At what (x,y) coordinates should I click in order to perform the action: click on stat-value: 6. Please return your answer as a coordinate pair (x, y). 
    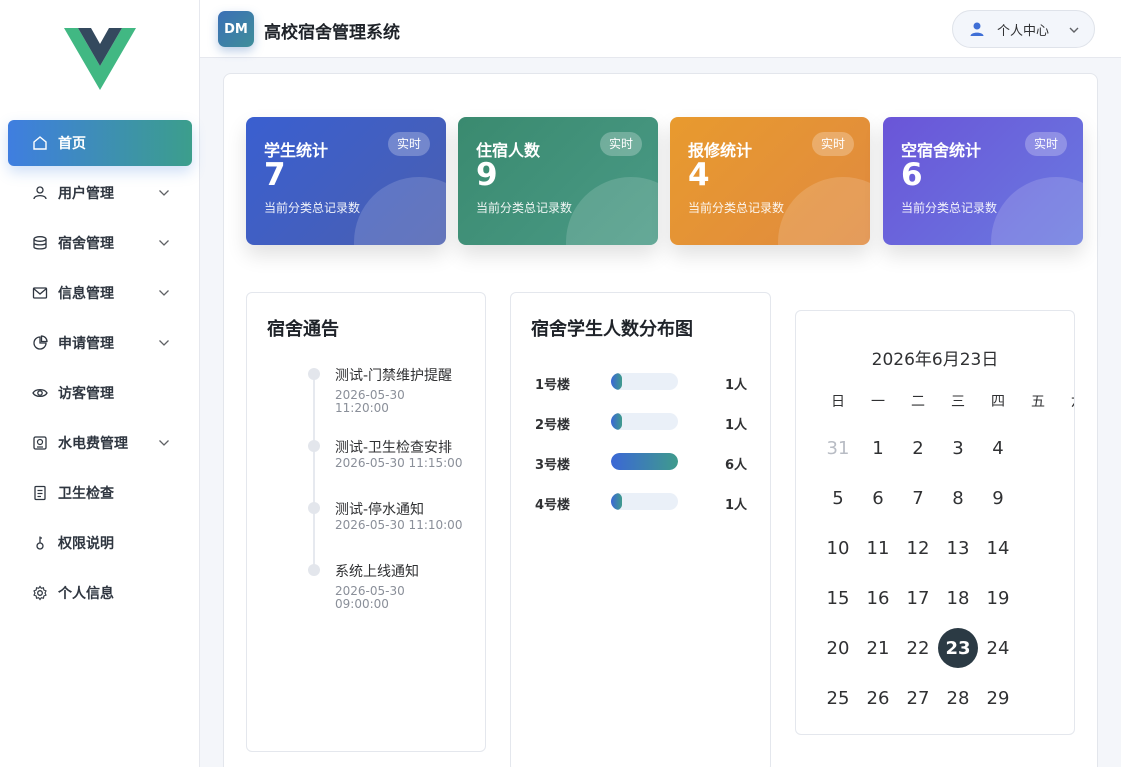
    Looking at the image, I should click on (912, 175).